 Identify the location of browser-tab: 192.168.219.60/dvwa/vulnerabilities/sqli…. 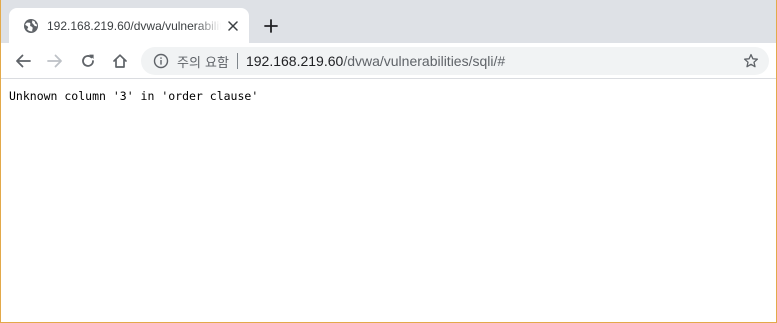
(129, 25).